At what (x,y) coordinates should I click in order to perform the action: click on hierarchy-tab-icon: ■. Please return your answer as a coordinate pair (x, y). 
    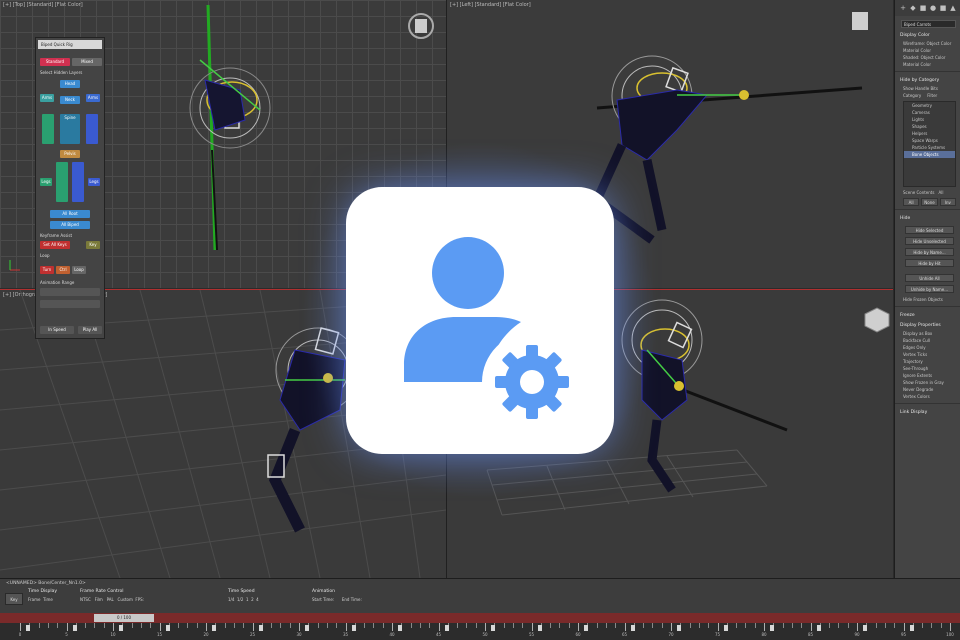
    Looking at the image, I should click on (923, 8).